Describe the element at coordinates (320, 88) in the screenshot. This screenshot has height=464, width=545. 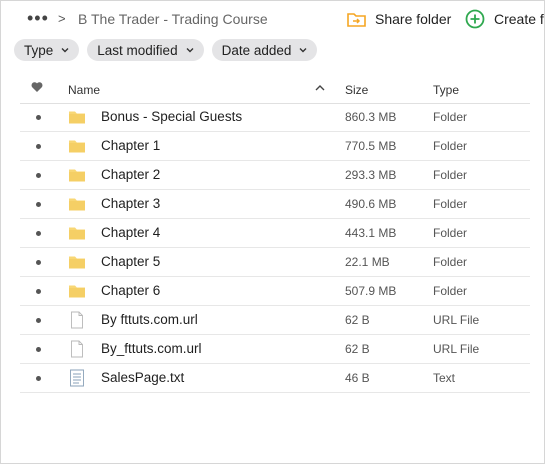
I see `sort-ascending-icon` at that location.